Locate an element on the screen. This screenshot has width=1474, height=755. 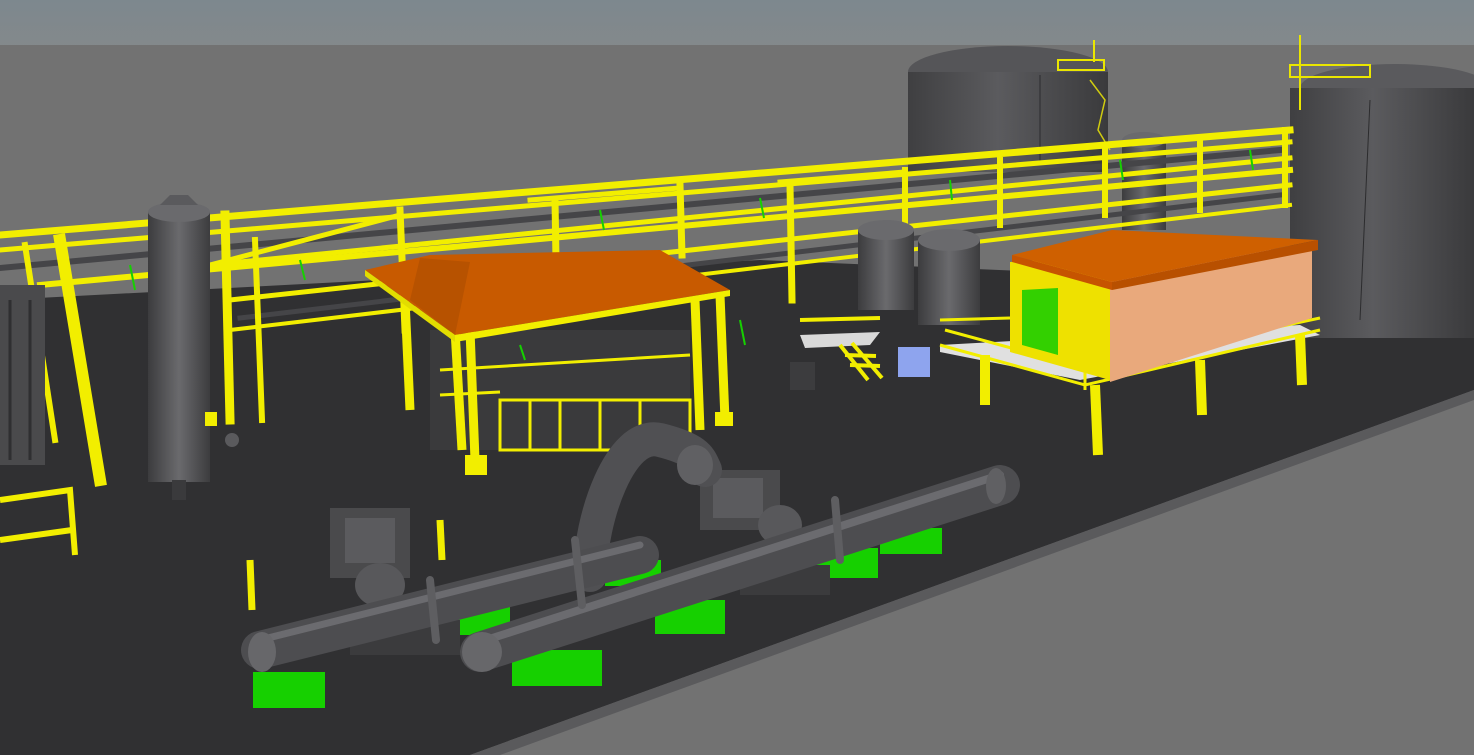
dark-equipment-box is located at coordinates (802, 376).